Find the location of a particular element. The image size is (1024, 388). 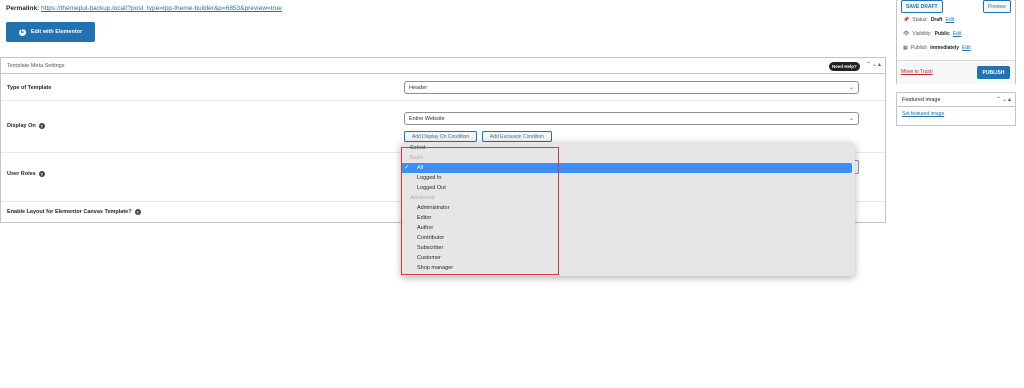

visibility-label: Visibility: is located at coordinates (922, 34).